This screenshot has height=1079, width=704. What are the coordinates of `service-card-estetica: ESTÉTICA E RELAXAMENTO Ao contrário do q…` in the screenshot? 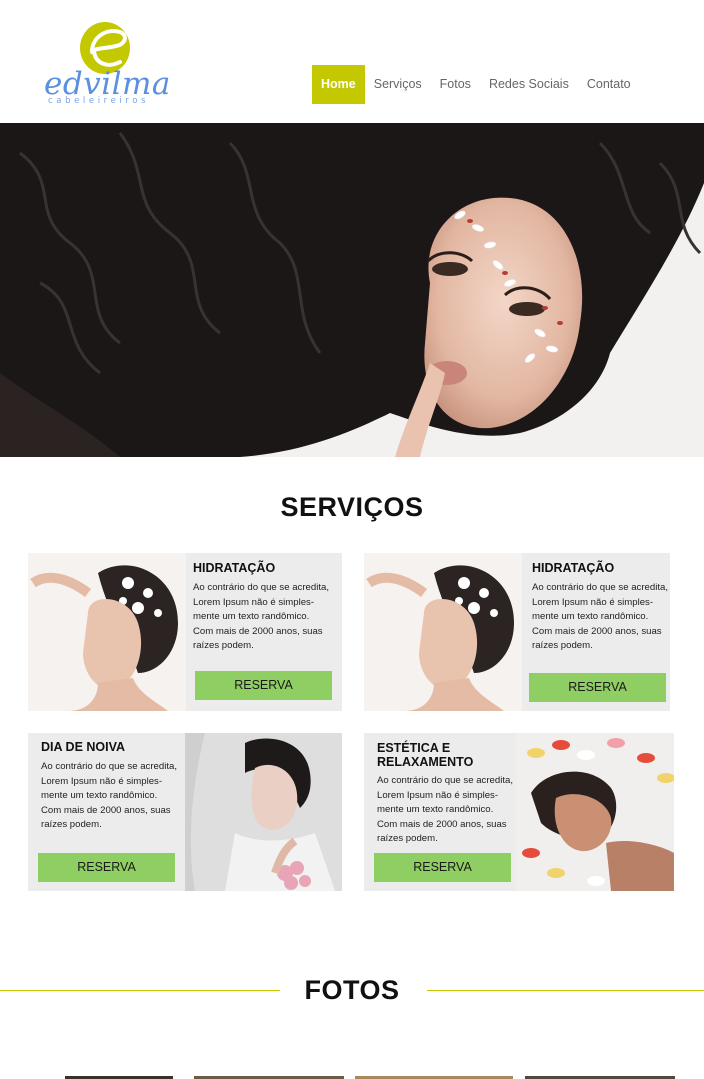 It's located at (519, 812).